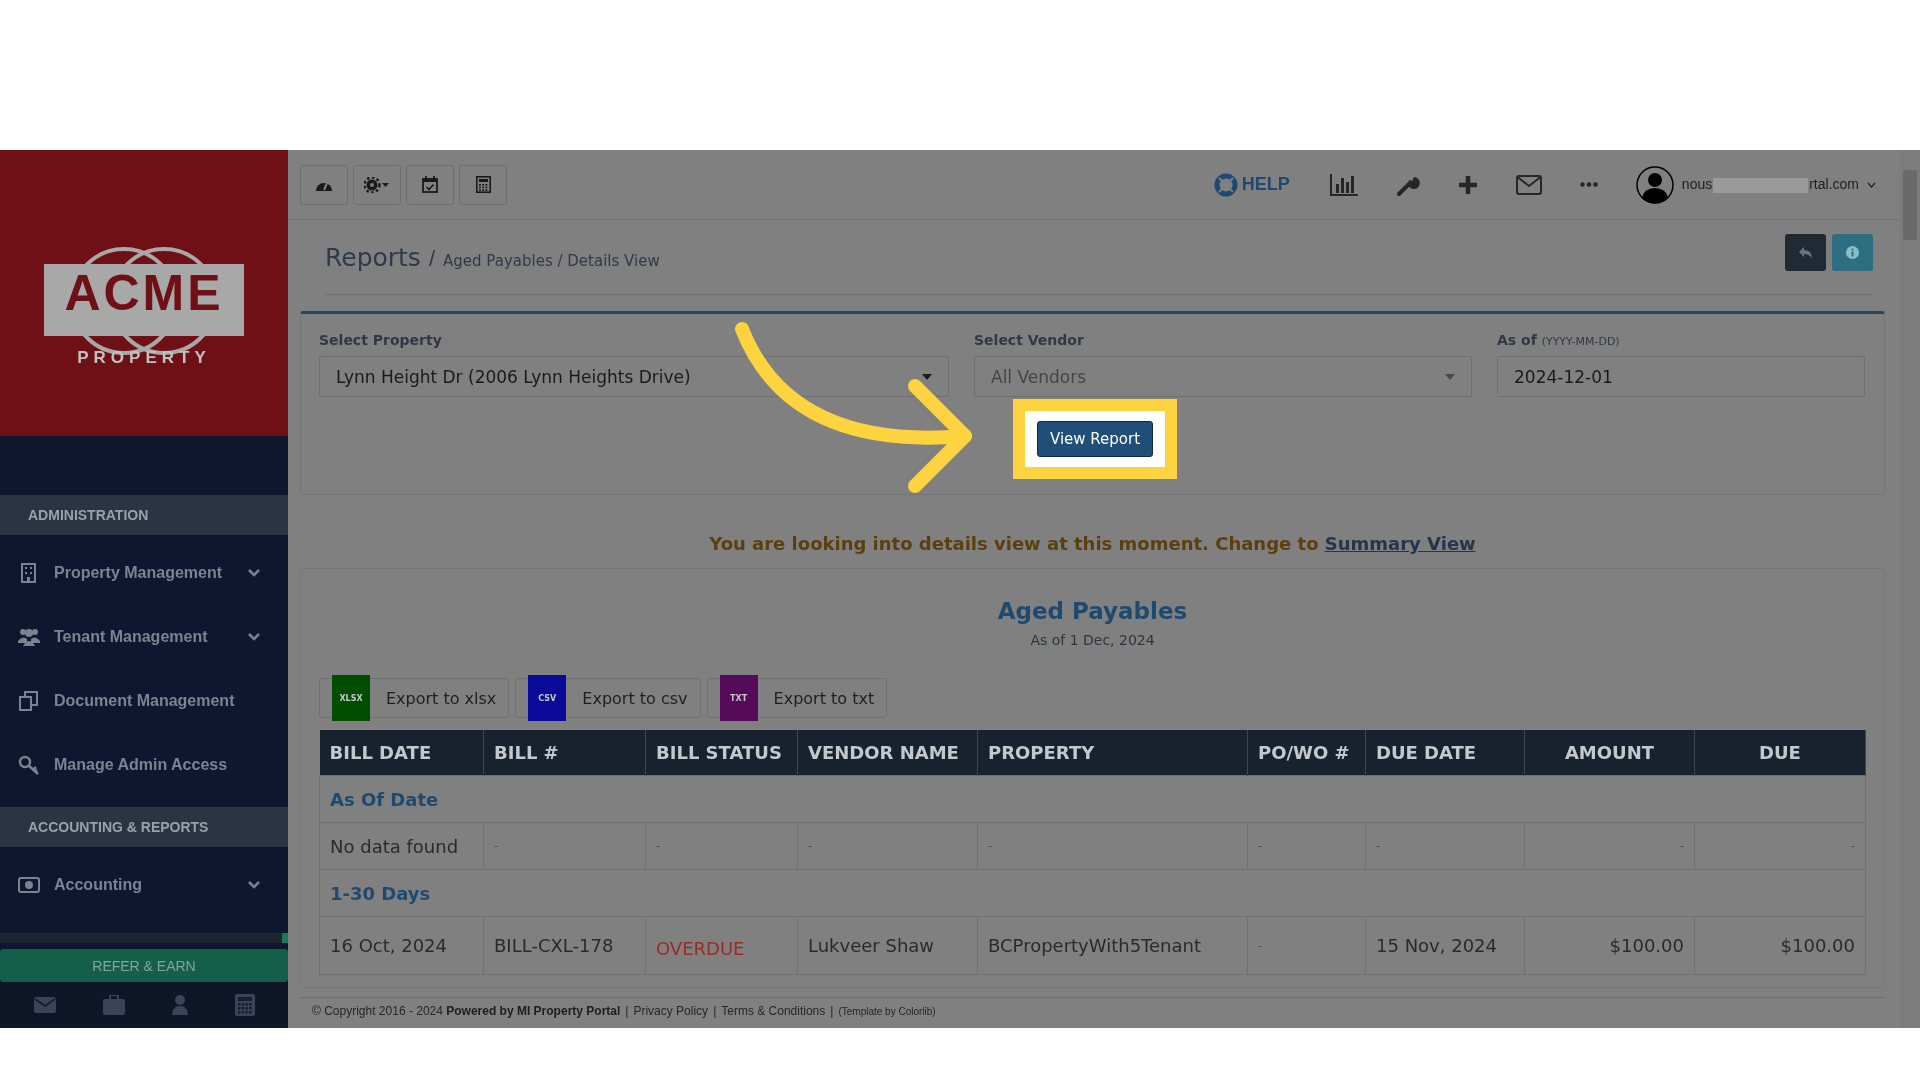 The image size is (1920, 1080). What do you see at coordinates (1092, 543) in the screenshot?
I see `notice-text: You are looking into details view at this moment. Change to Summary View` at bounding box center [1092, 543].